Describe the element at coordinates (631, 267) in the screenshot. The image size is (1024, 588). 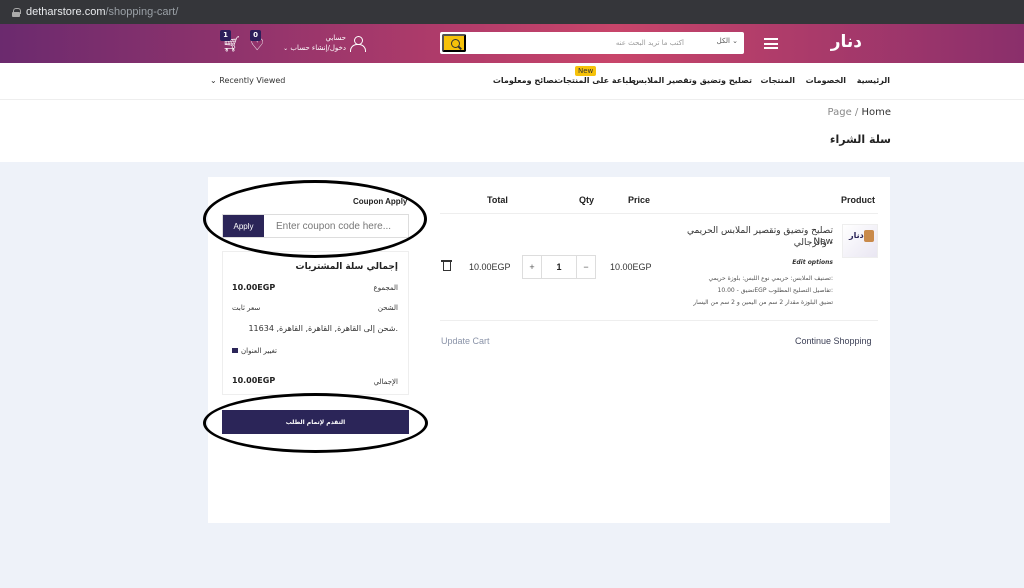
I see `product-price: 10.00EGP` at that location.